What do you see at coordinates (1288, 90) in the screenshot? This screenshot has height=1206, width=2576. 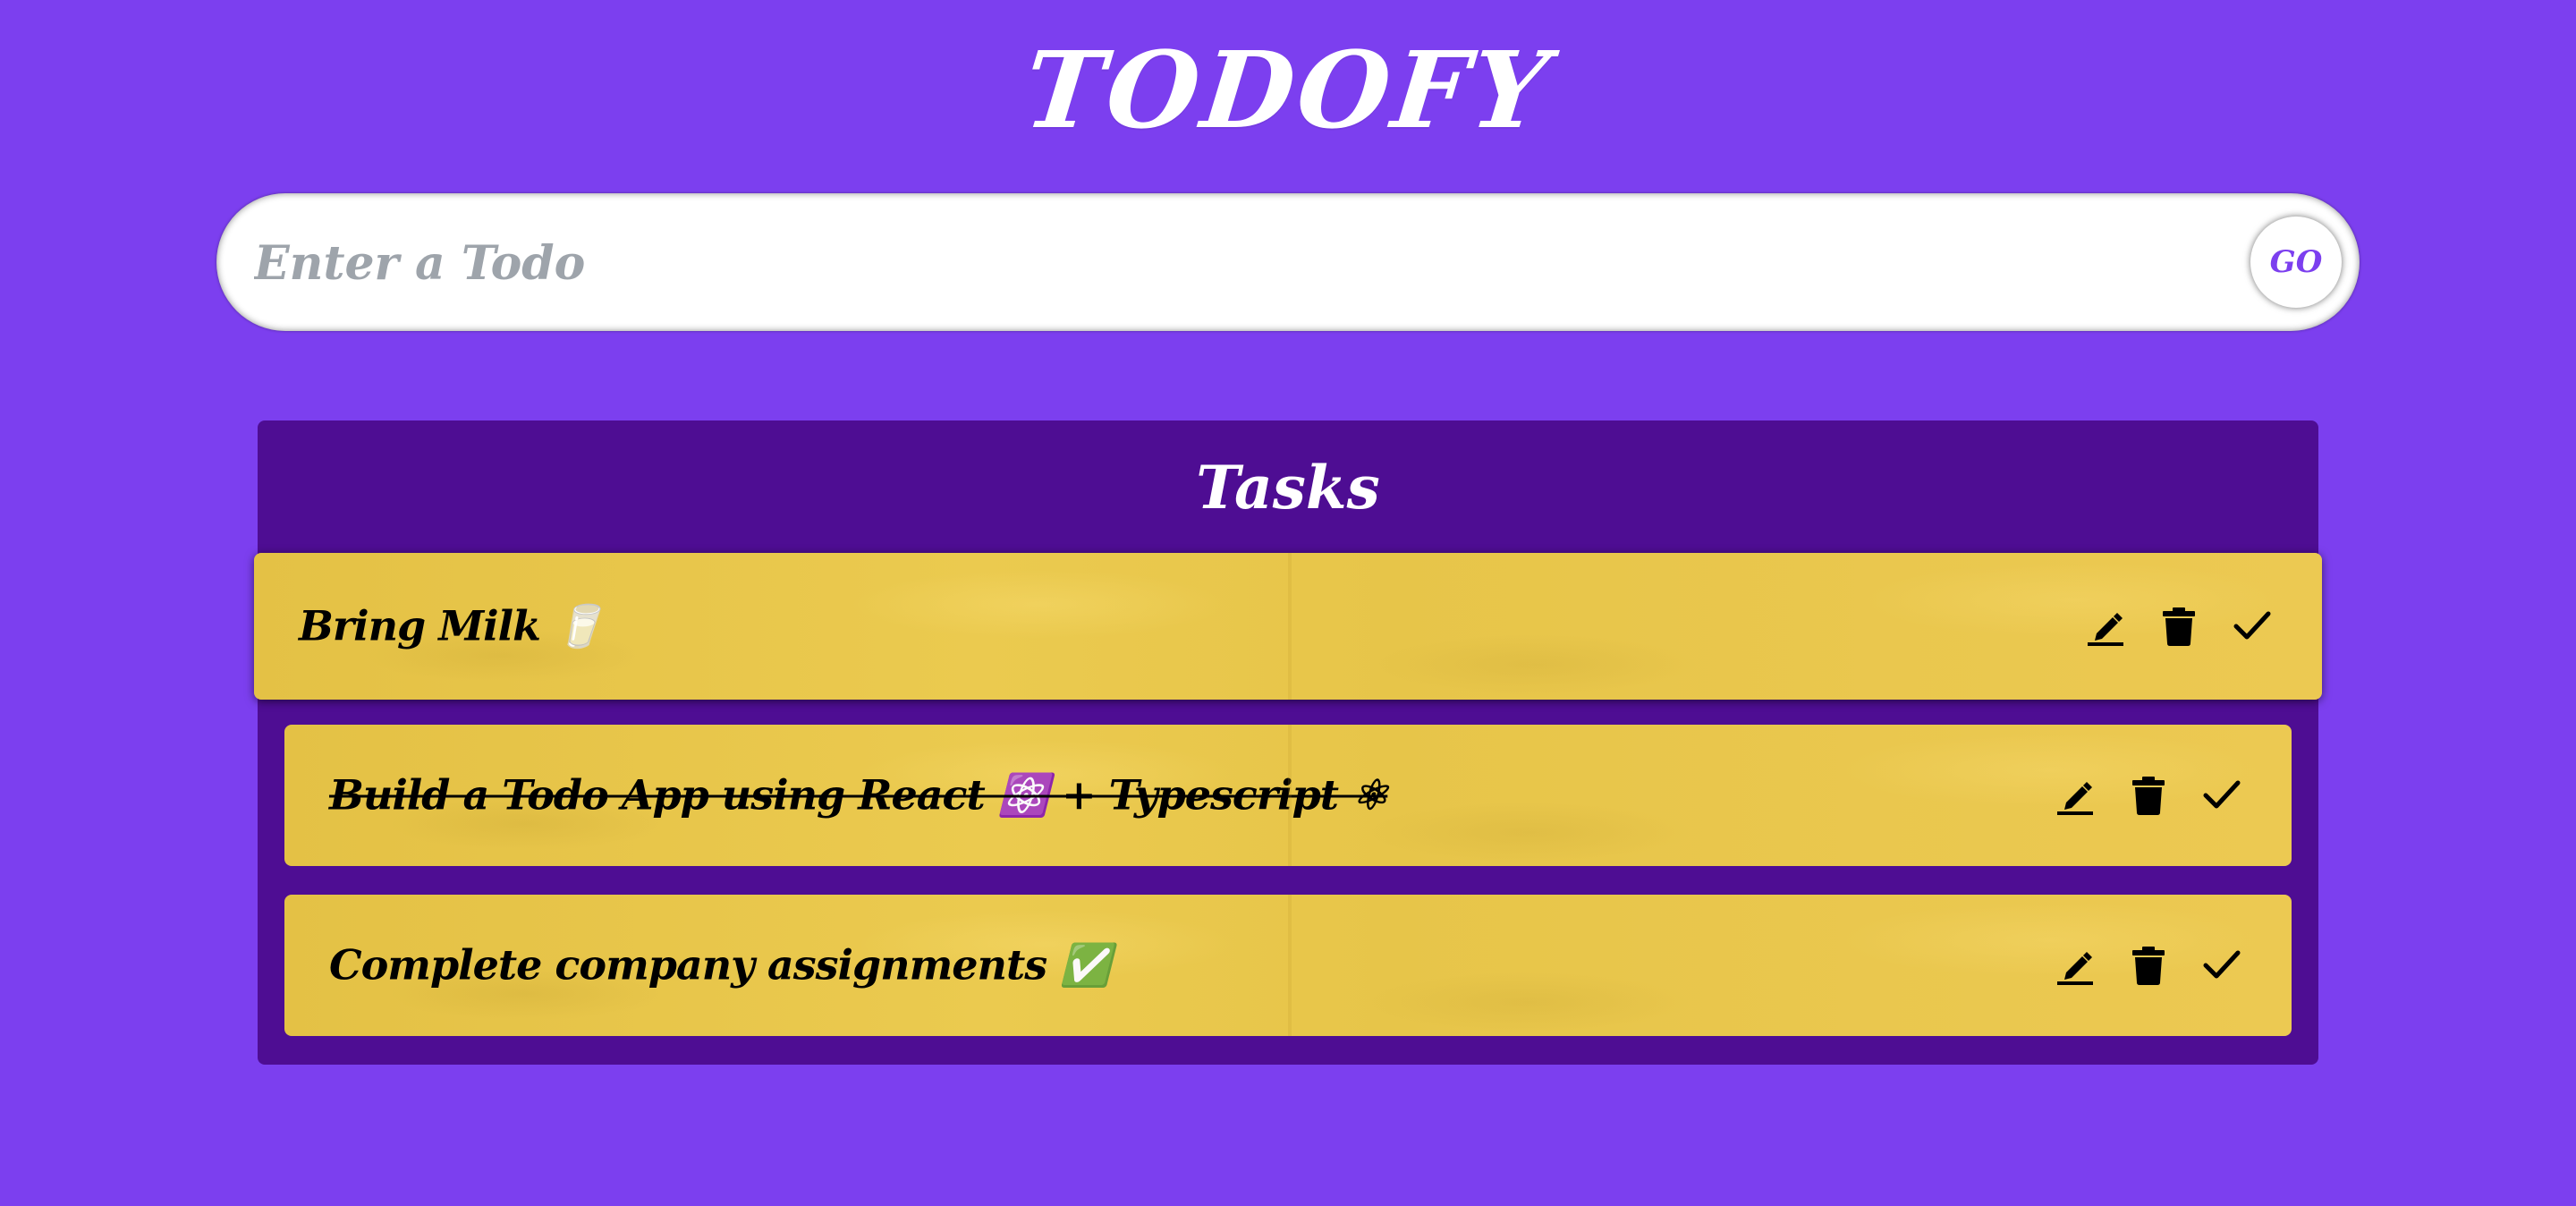 I see `app-title: TODOFY` at bounding box center [1288, 90].